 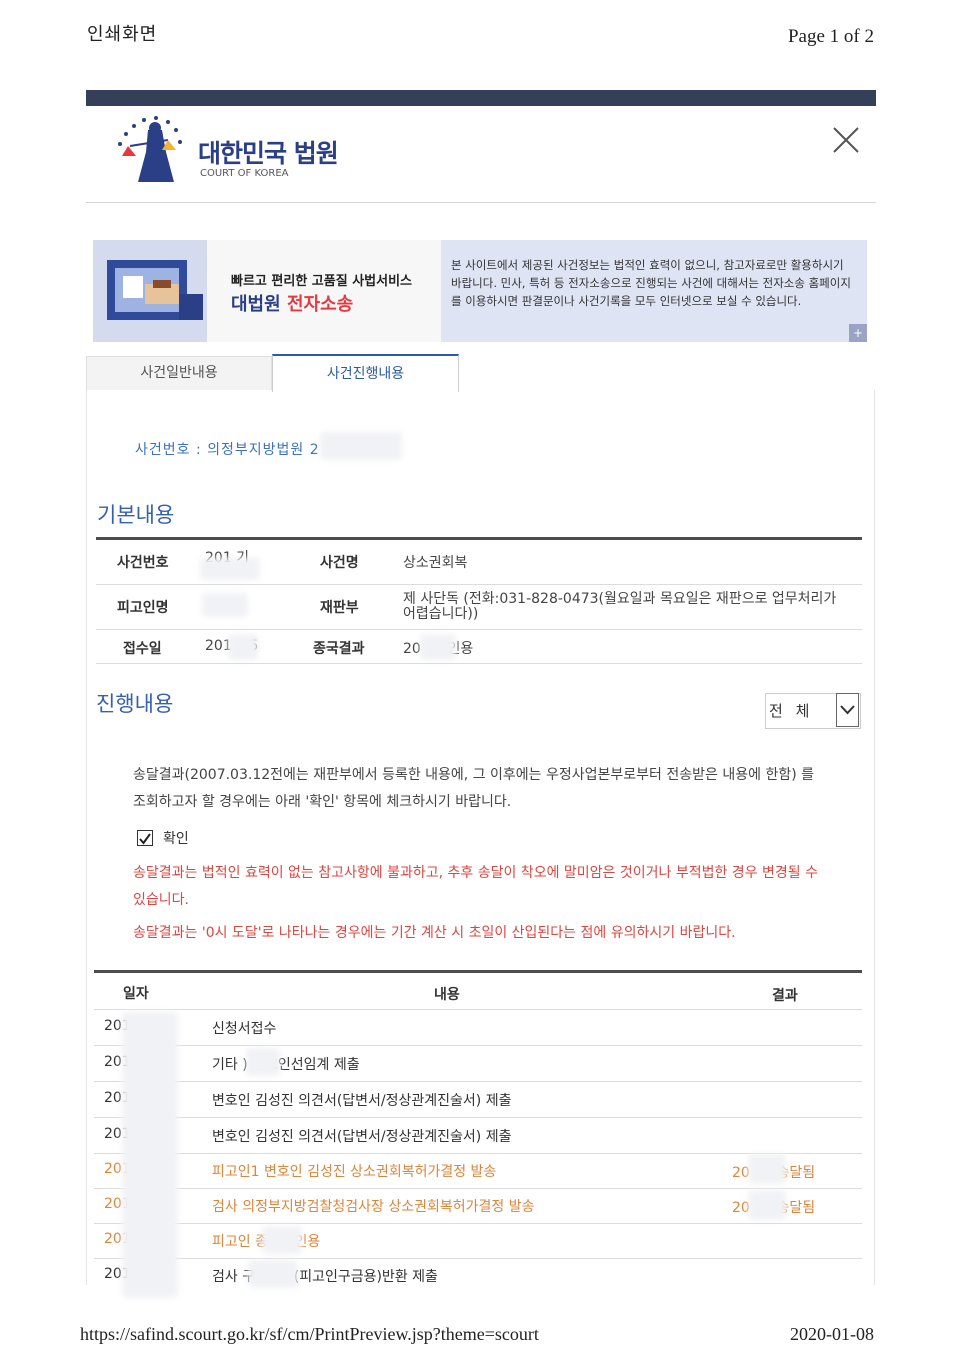 What do you see at coordinates (481, 98) in the screenshot?
I see `header-bar` at bounding box center [481, 98].